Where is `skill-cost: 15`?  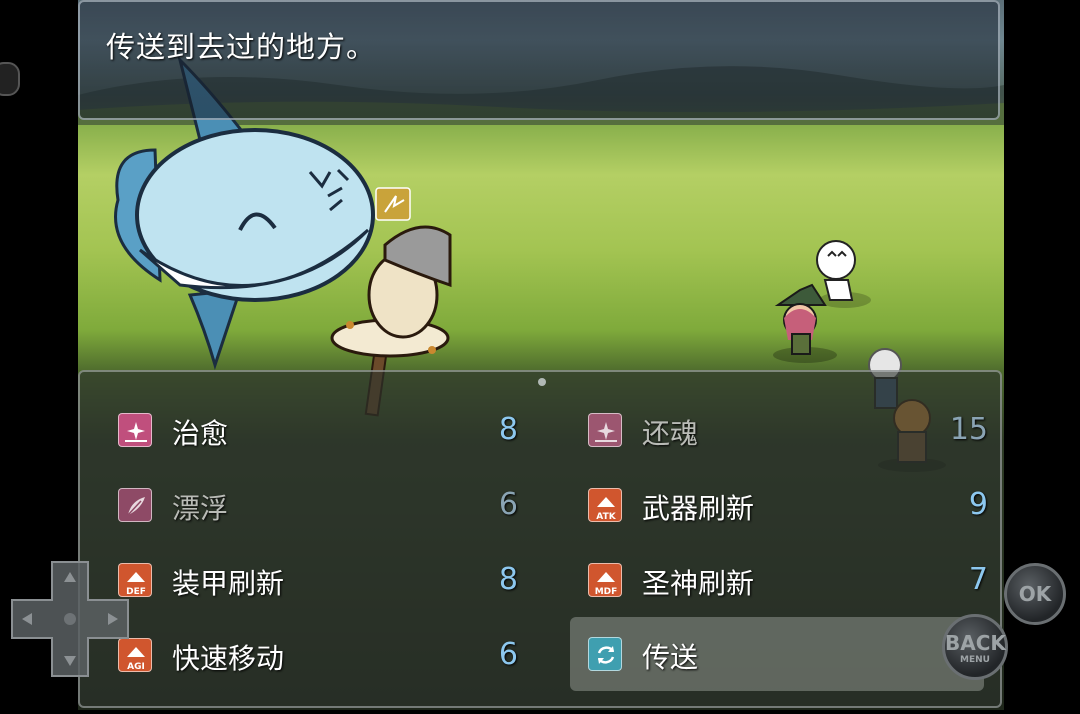 skill-cost: 15 is located at coordinates (968, 429).